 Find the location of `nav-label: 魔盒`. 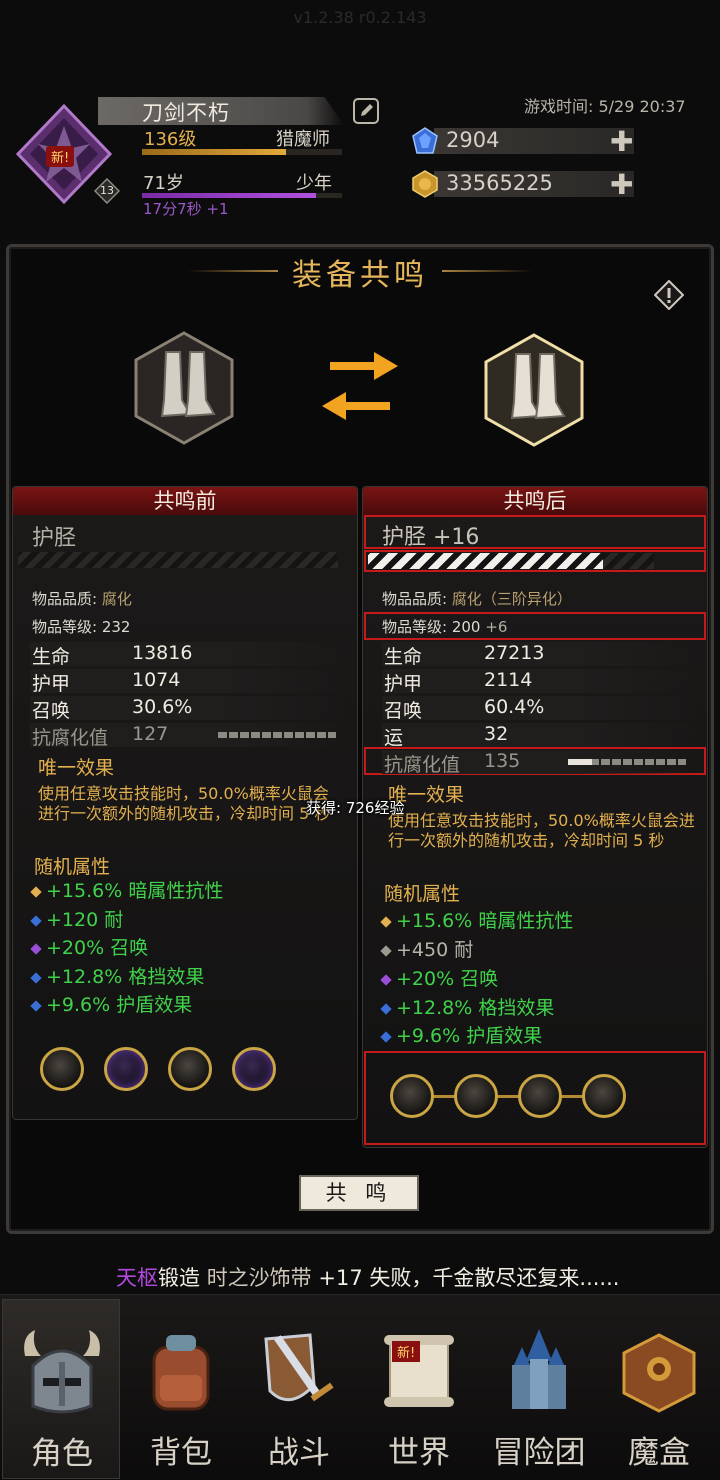

nav-label: 魔盒 is located at coordinates (659, 1453).